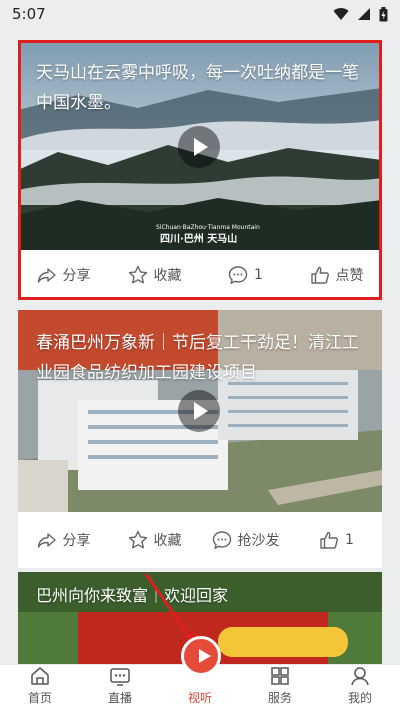 This screenshot has height=711, width=400. What do you see at coordinates (279, 698) in the screenshot?
I see `tab-label: 服务` at bounding box center [279, 698].